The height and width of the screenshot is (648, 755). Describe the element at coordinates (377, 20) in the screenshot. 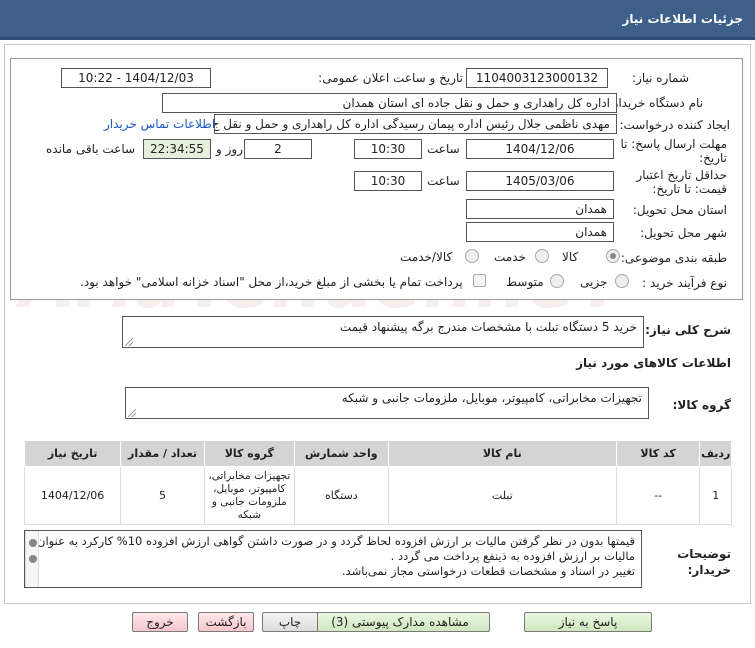

I see `title-bar: جزئیات اطلاعات نیاز` at that location.